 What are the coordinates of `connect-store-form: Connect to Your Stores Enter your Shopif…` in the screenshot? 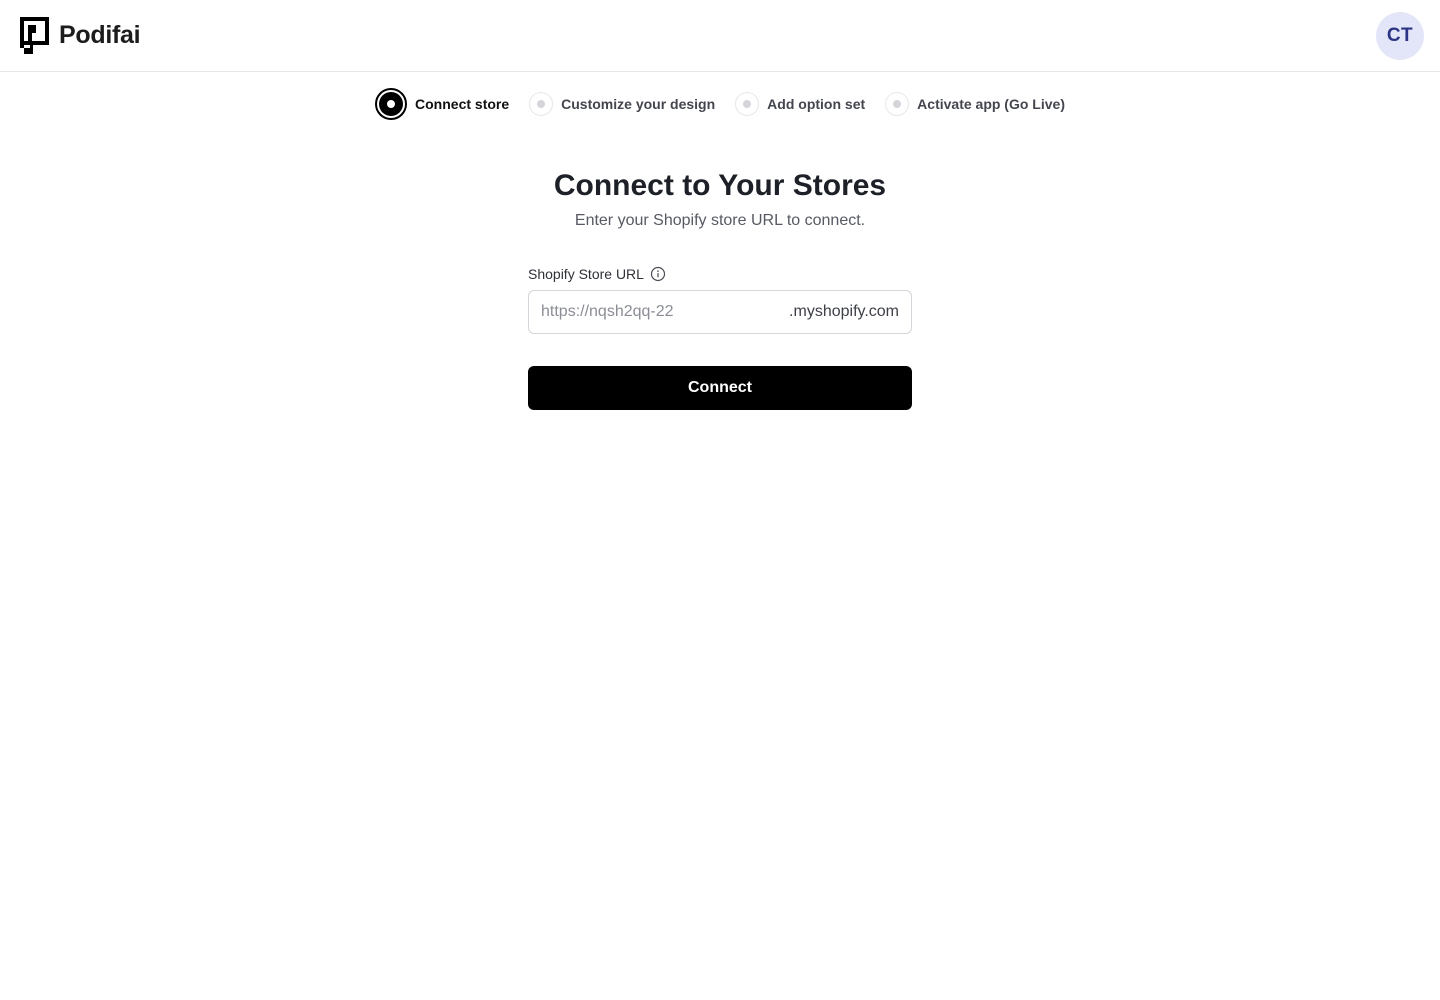 It's located at (720, 288).